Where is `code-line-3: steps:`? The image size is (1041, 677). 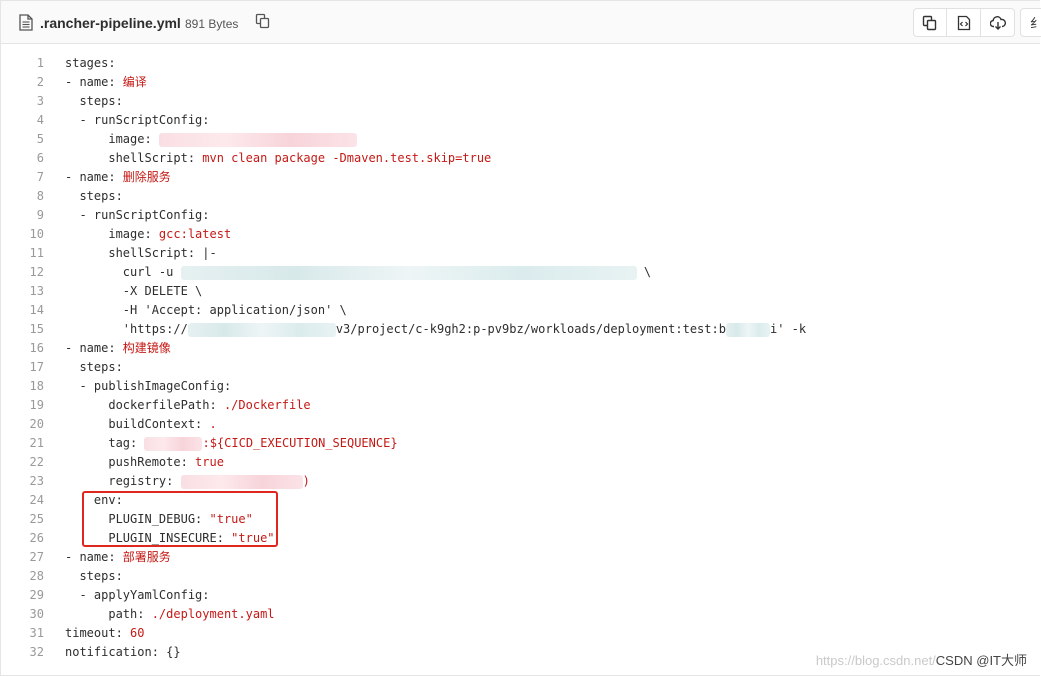 code-line-3: steps: is located at coordinates (94, 101).